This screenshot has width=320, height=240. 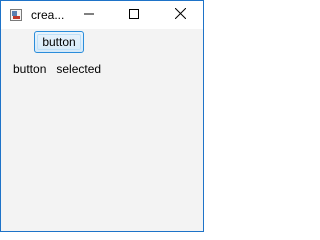 I want to click on close-button, so click(x=180, y=15).